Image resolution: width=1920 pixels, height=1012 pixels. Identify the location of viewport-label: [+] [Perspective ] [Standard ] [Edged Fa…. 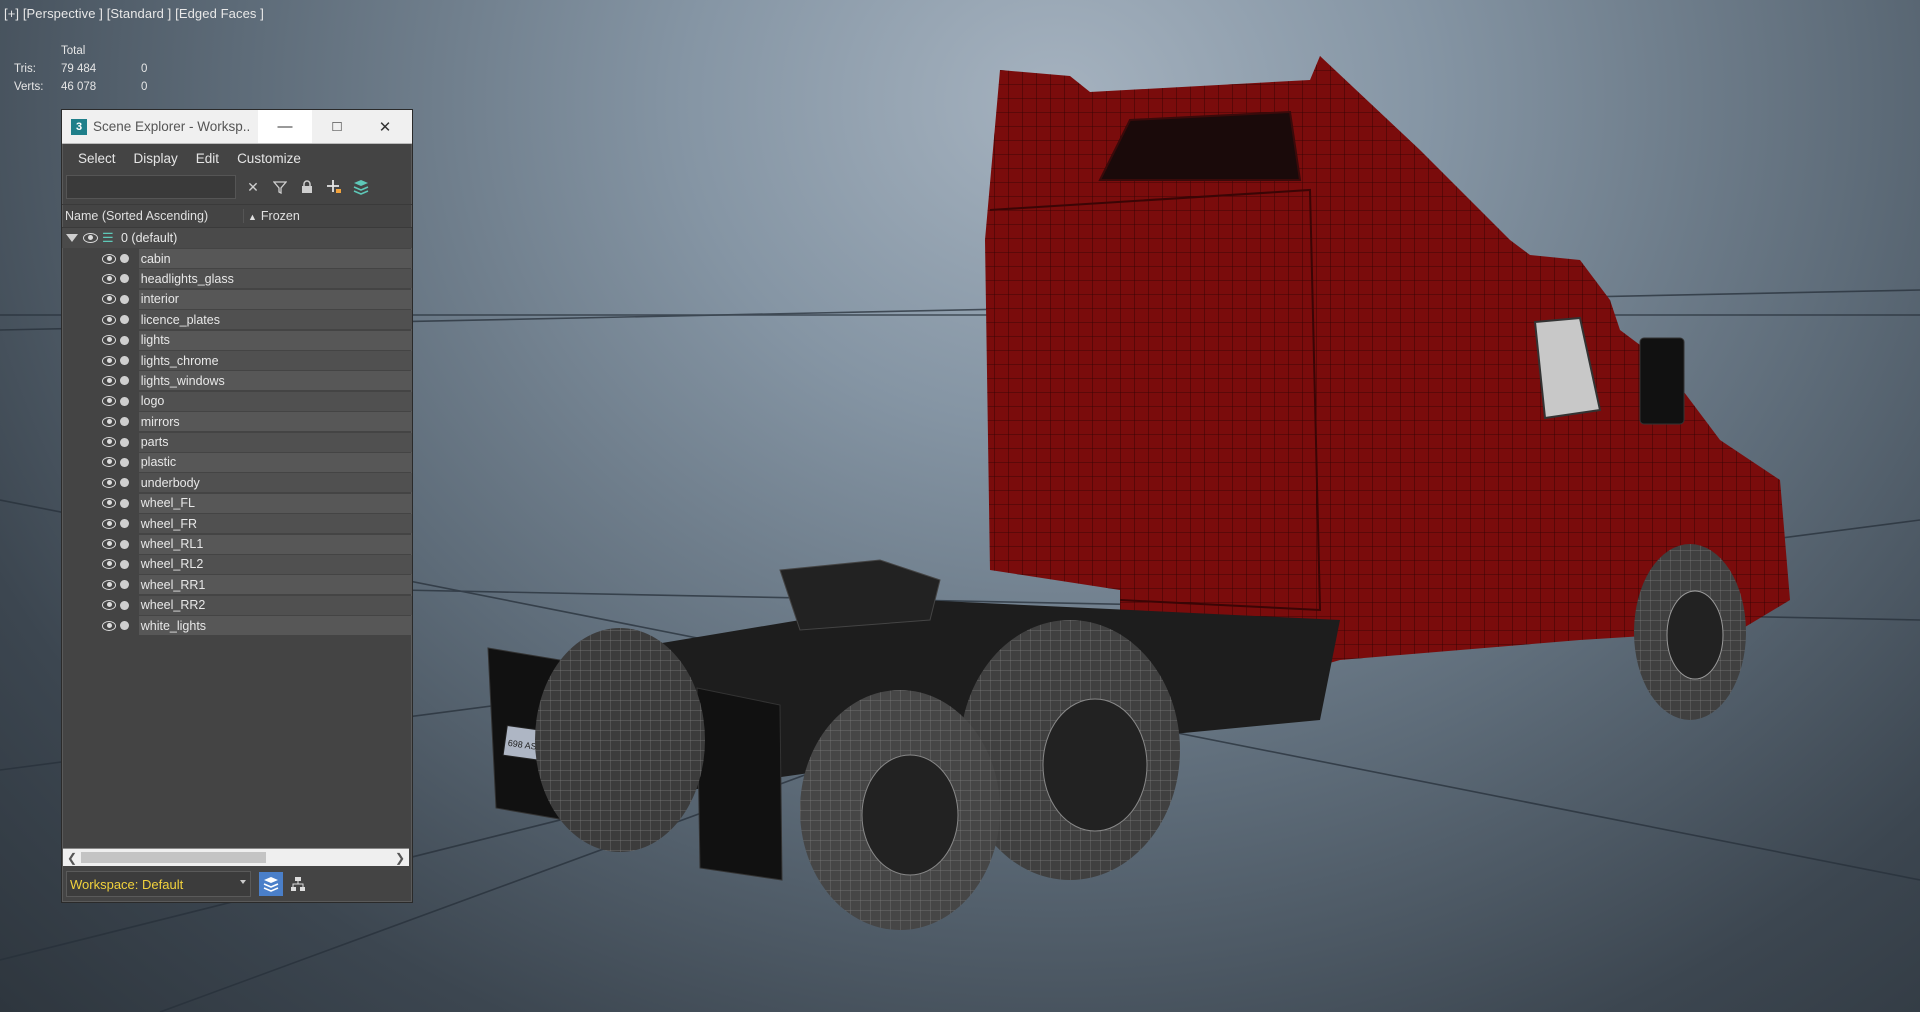
(134, 13).